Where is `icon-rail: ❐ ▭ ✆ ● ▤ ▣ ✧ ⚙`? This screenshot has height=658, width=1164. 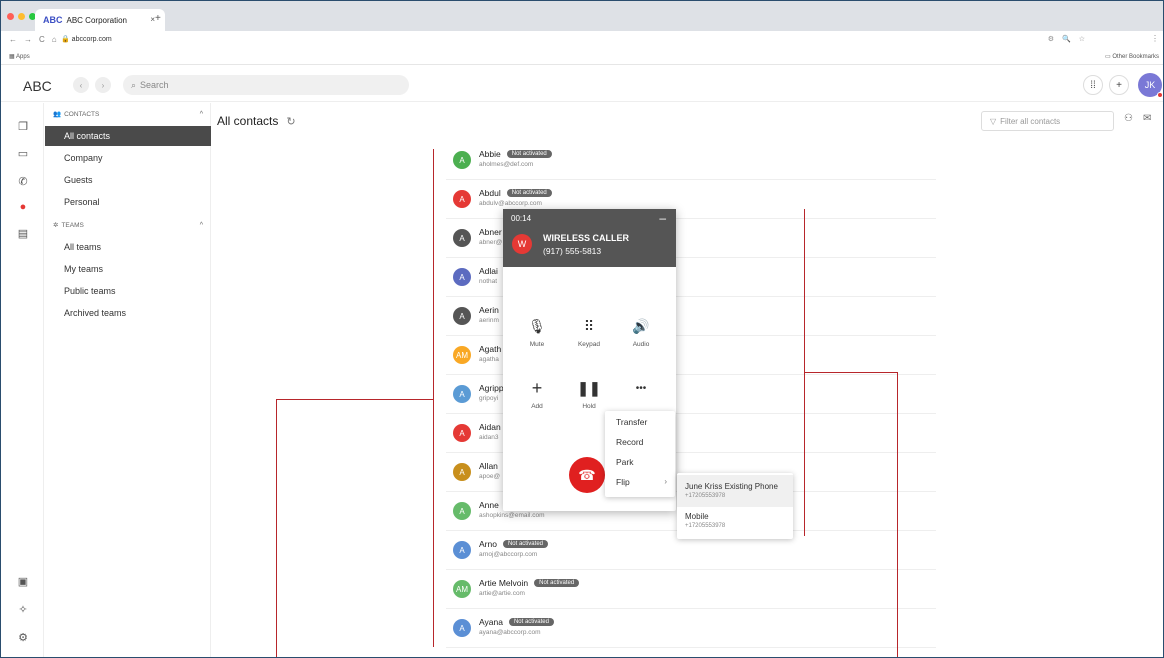 icon-rail: ❐ ▭ ✆ ● ▤ ▣ ✧ ⚙ is located at coordinates (22, 380).